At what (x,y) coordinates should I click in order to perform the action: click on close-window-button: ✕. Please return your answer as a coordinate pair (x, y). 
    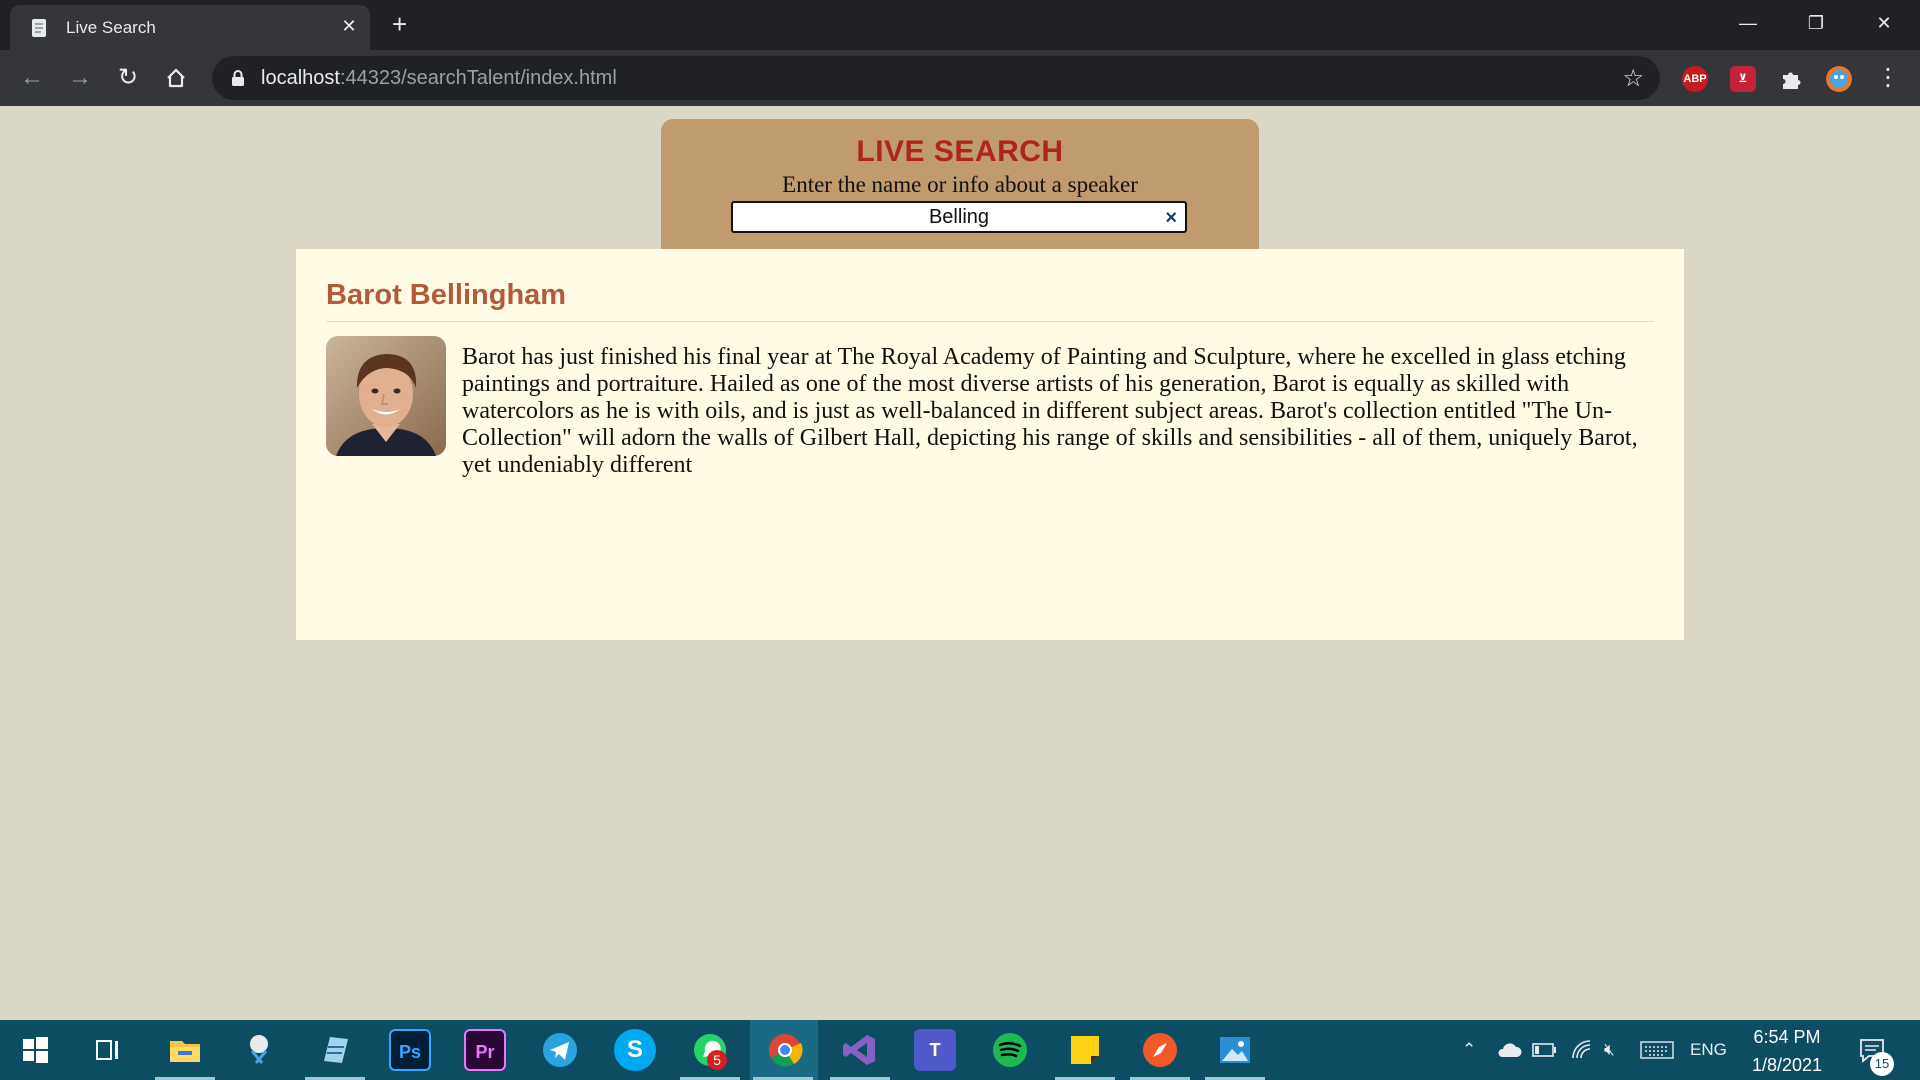
    Looking at the image, I should click on (1884, 23).